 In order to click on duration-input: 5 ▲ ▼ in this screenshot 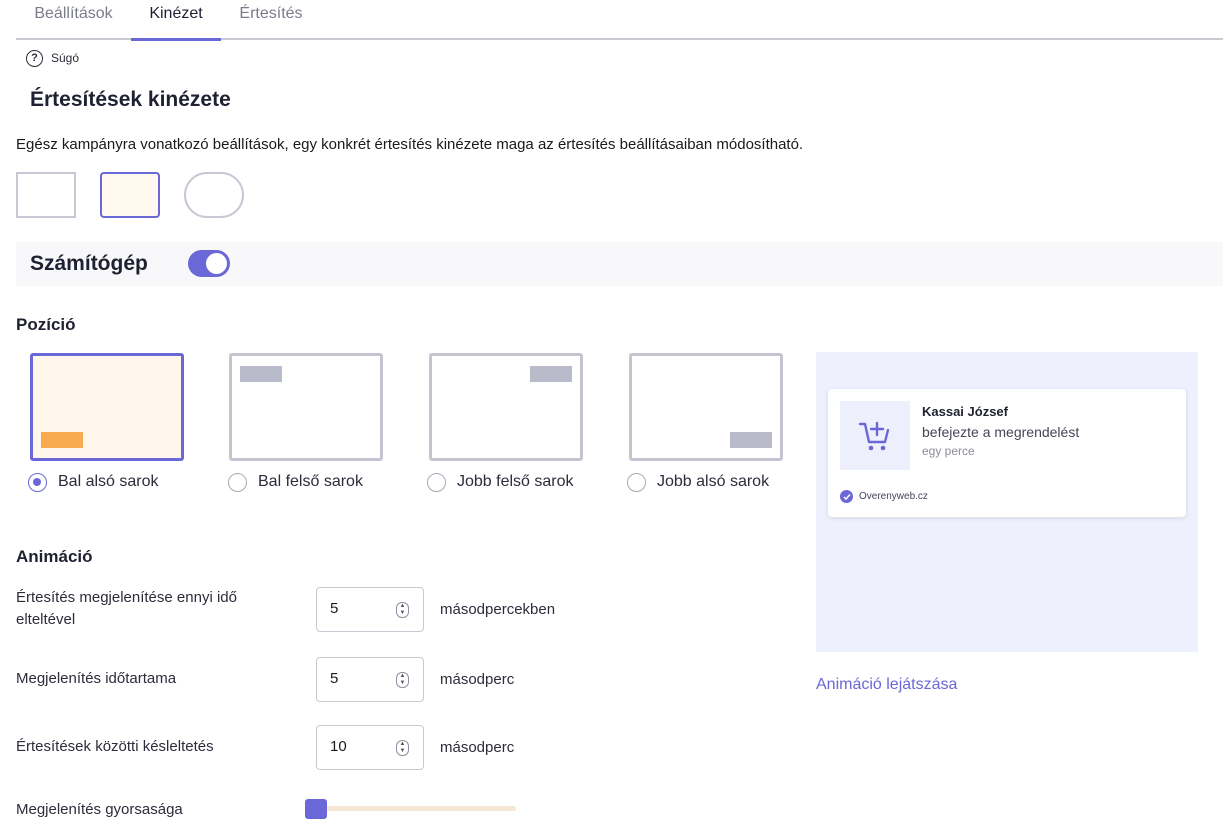, I will do `click(370, 679)`.